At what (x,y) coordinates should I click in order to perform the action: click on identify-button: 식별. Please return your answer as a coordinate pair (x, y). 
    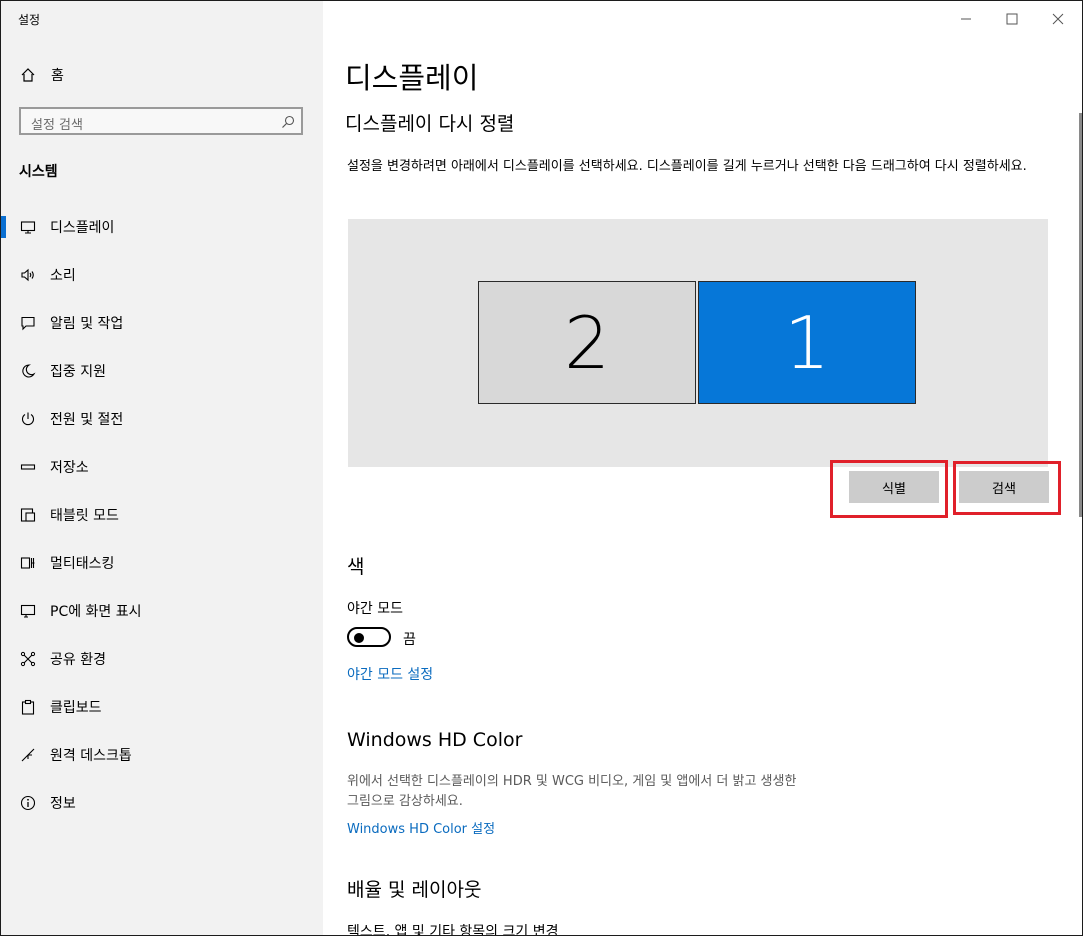
    Looking at the image, I should click on (894, 487).